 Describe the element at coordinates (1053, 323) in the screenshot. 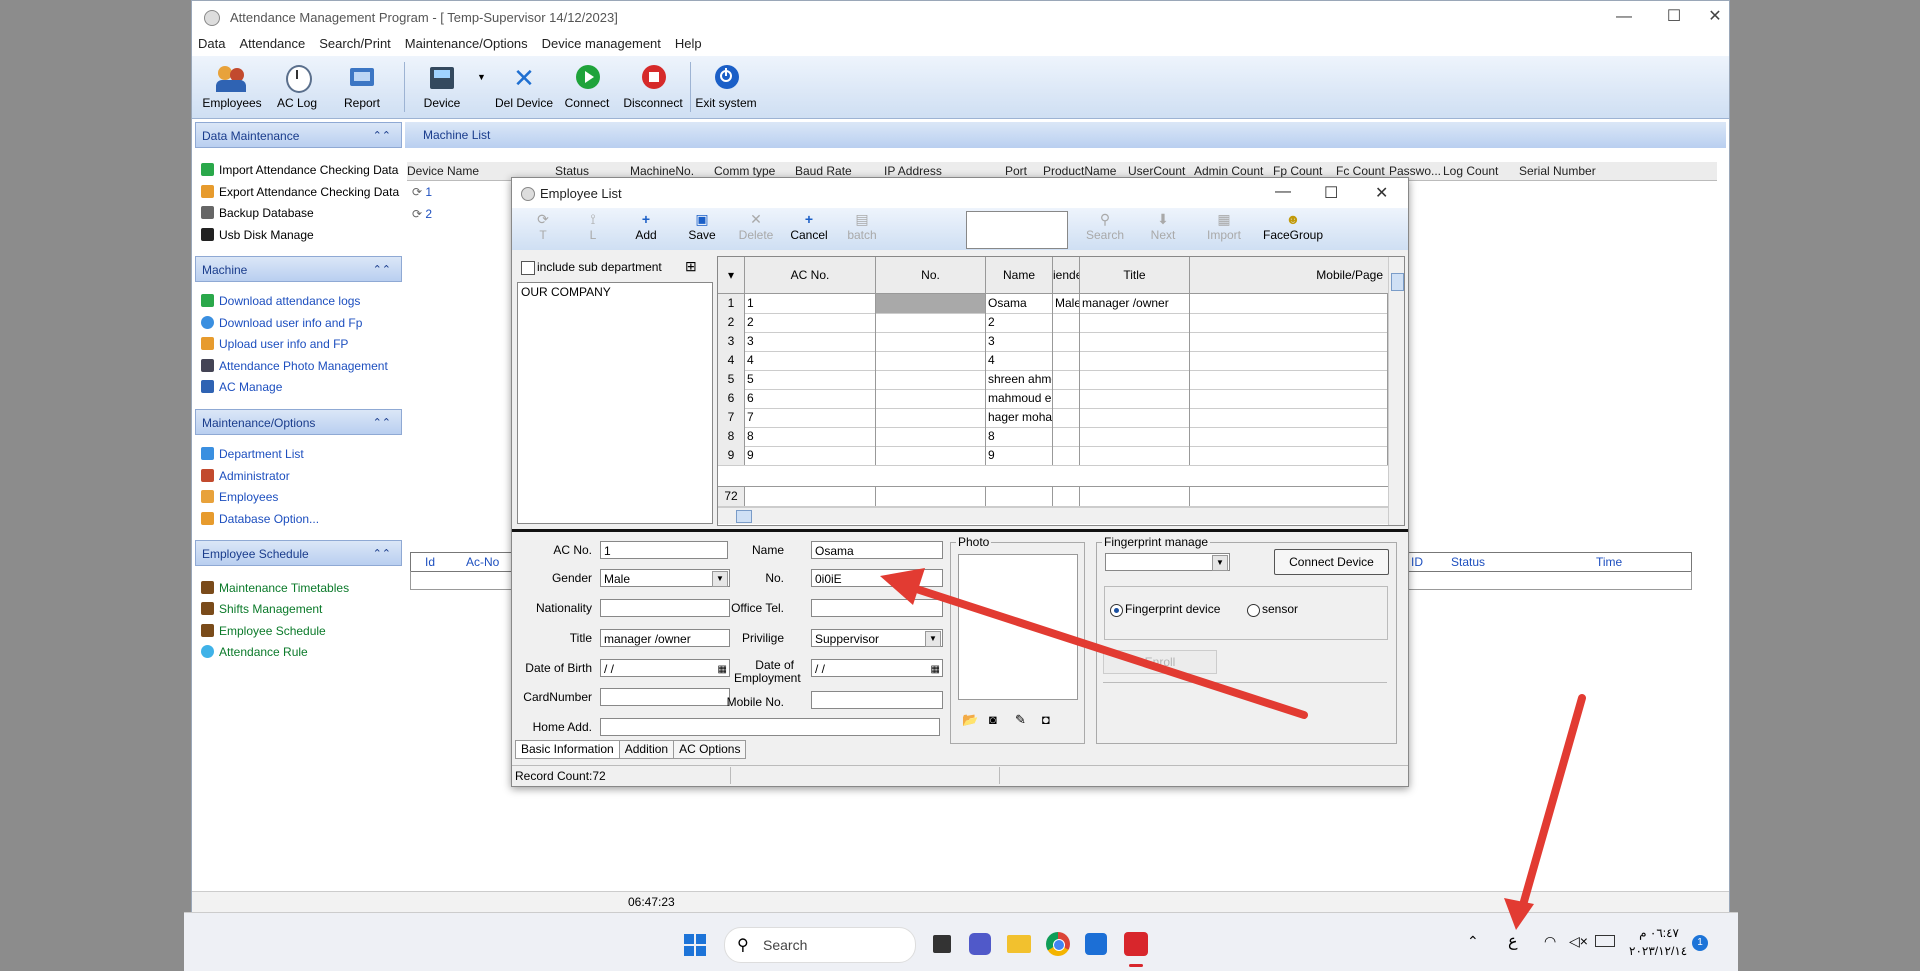

I see `table-row: 222` at that location.